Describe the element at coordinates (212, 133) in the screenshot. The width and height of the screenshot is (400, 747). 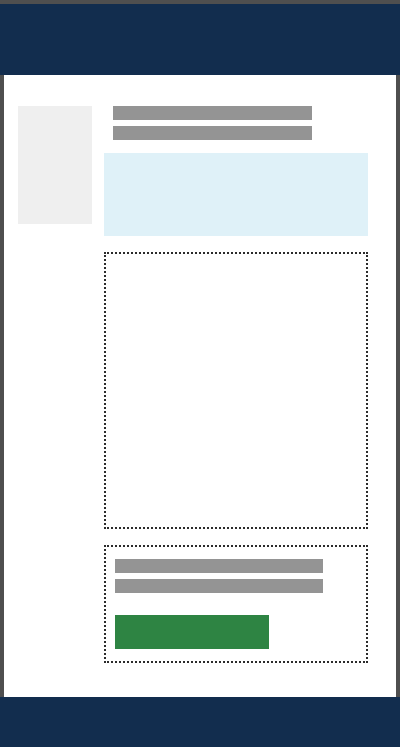
I see `subtitle-placeholder-line` at that location.